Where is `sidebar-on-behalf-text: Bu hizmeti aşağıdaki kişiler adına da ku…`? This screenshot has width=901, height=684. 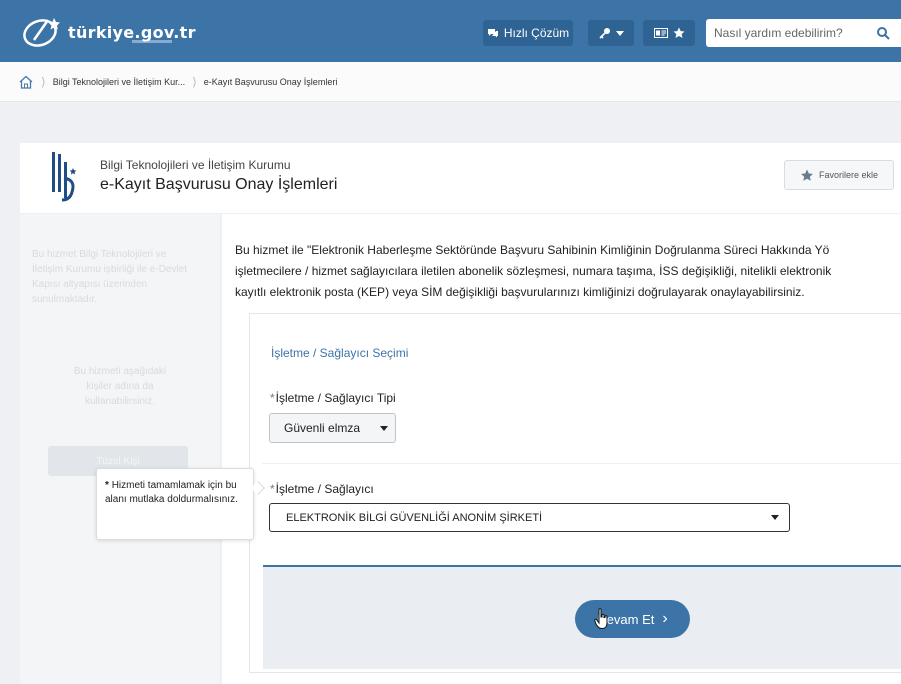 sidebar-on-behalf-text: Bu hizmeti aşağıdaki kişiler adına da ku… is located at coordinates (120, 386).